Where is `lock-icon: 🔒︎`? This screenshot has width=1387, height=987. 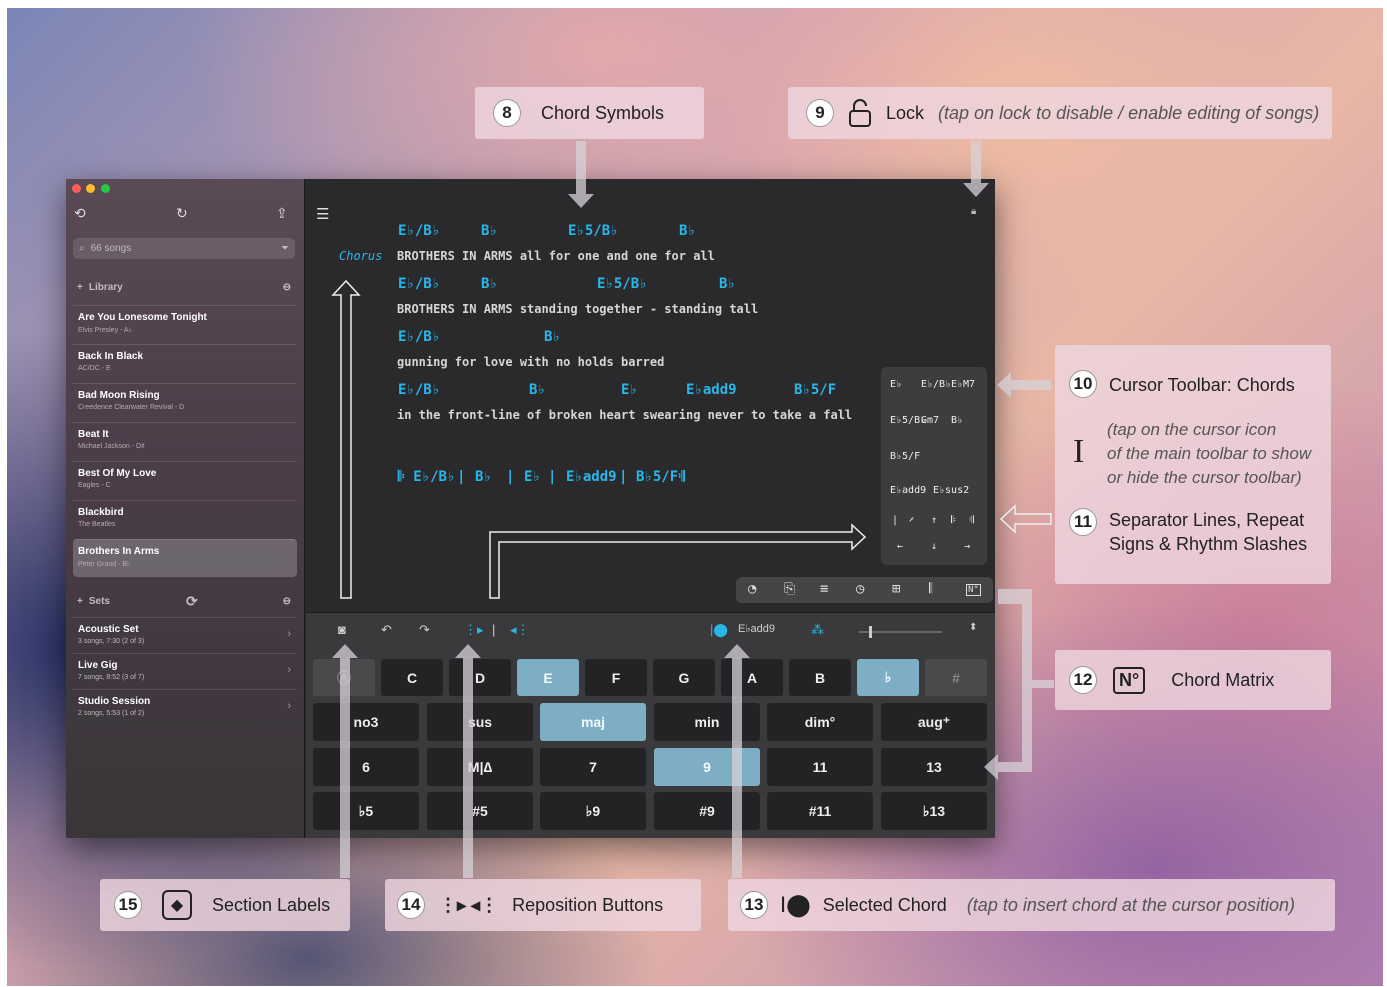 lock-icon: 🔒︎ is located at coordinates (973, 211).